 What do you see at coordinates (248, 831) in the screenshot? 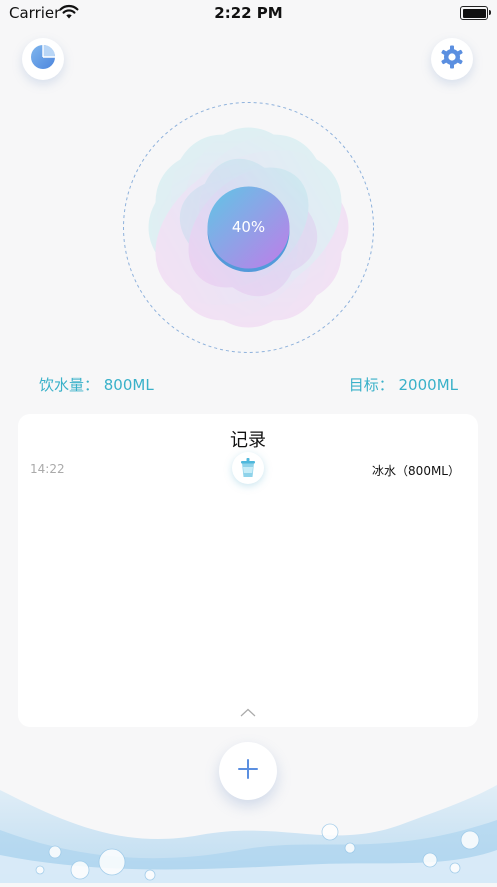
I see `water-waves-decoration` at bounding box center [248, 831].